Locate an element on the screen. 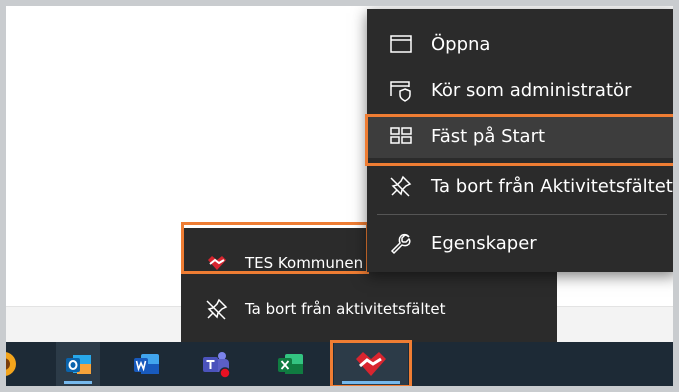 The height and width of the screenshot is (392, 679). taskbar-app-excel is located at coordinates (290, 364).